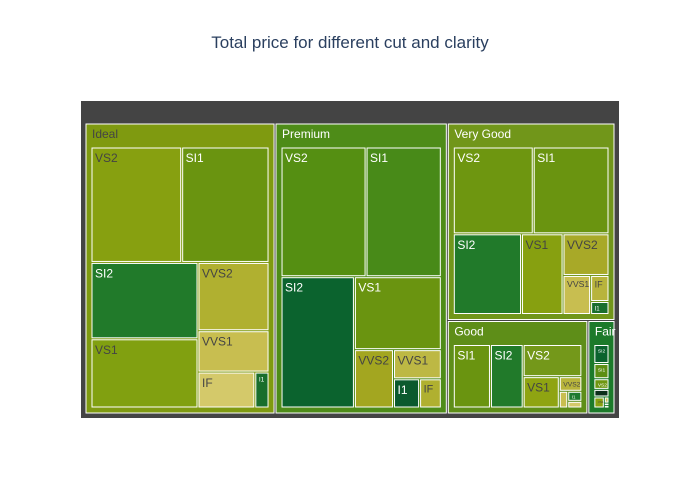  What do you see at coordinates (606, 407) in the screenshot?
I see `treemap-tile-fair-if` at bounding box center [606, 407].